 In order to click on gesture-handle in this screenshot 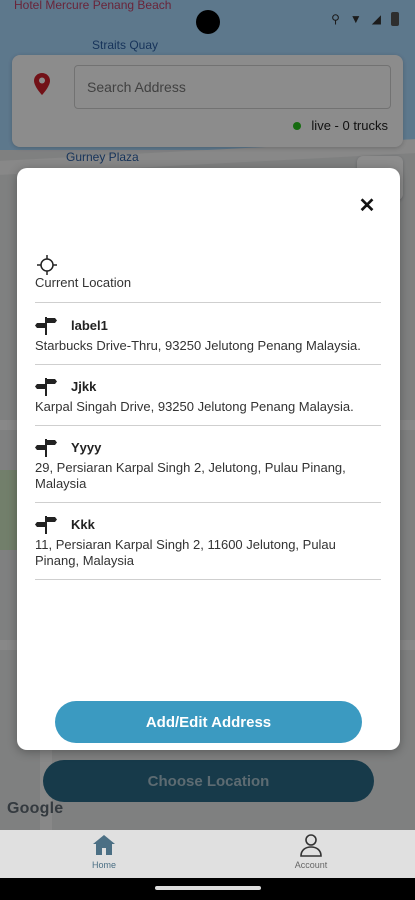, I will do `click(208, 888)`.